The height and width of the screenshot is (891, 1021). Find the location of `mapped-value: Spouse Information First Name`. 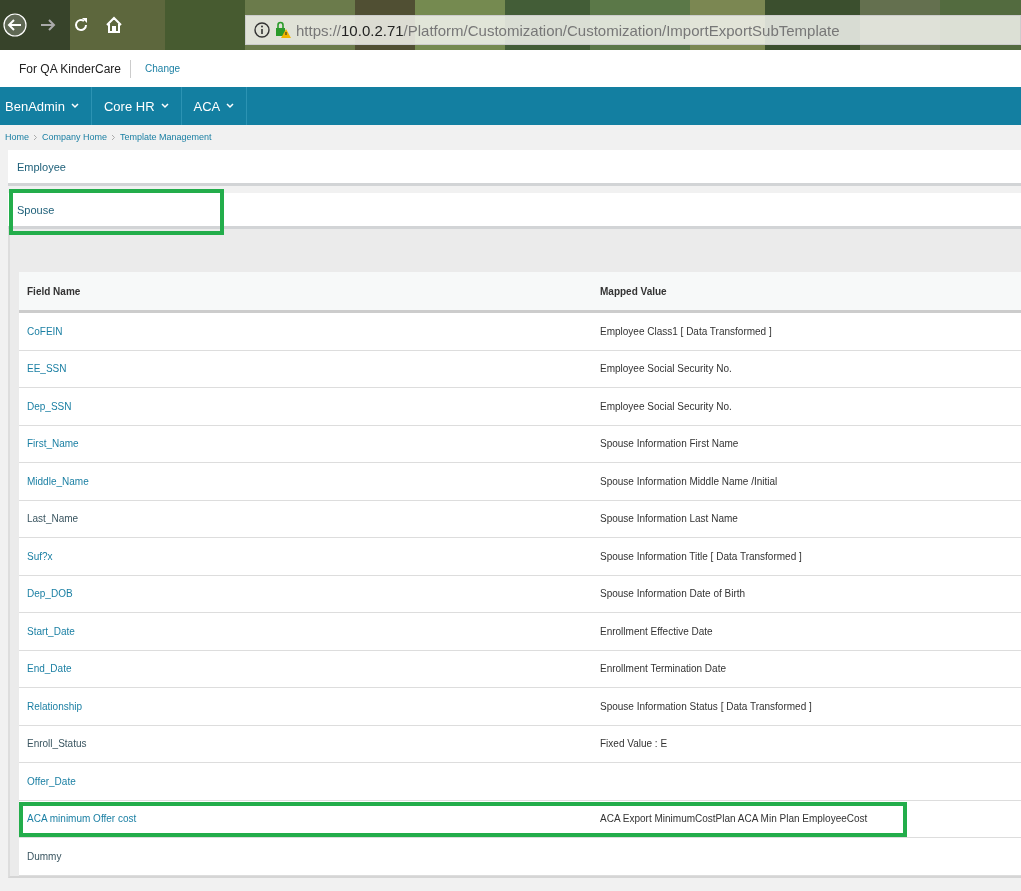

mapped-value: Spouse Information First Name is located at coordinates (669, 444).